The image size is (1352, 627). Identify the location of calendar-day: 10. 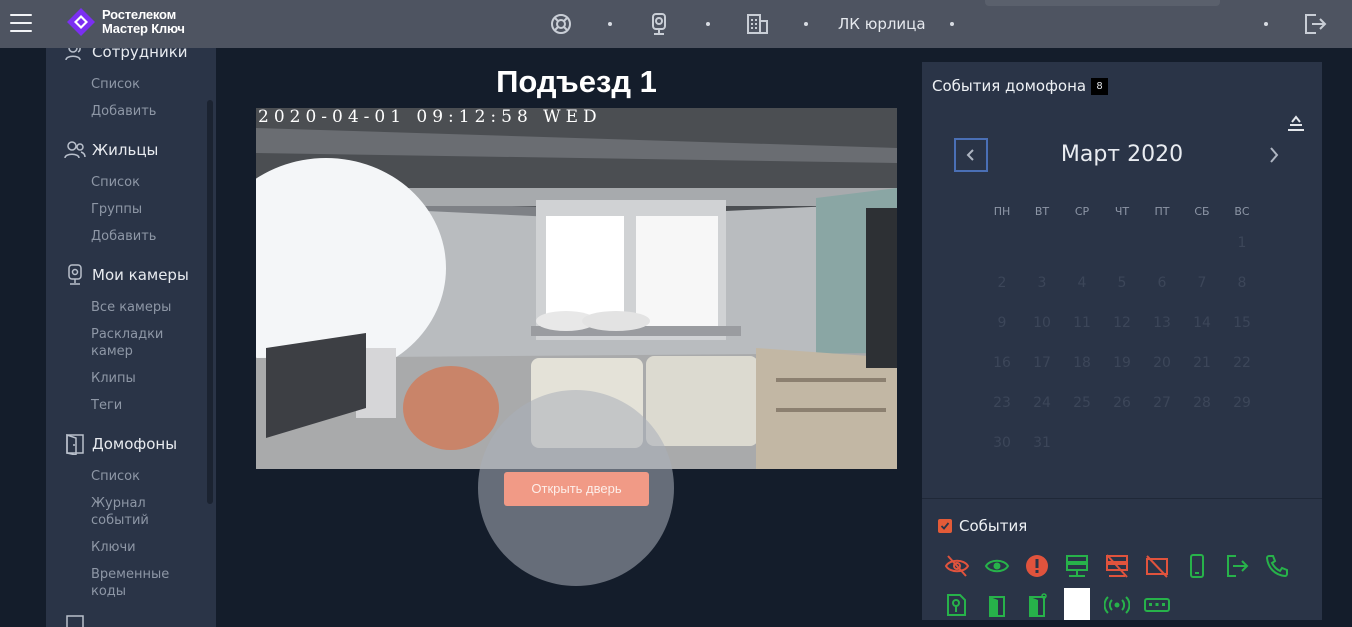
(1042, 323).